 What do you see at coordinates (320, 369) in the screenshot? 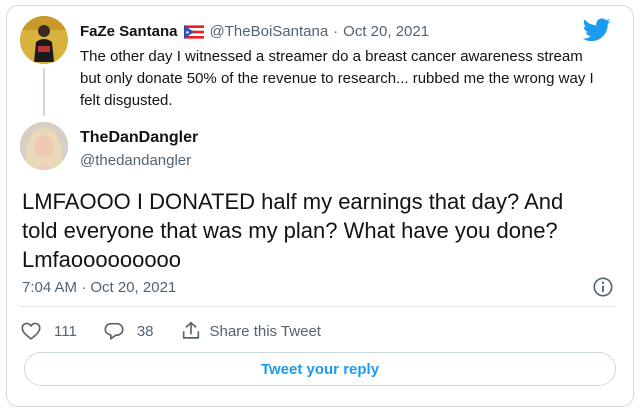
I see `tweet-your-reply-button: Tweet your reply` at bounding box center [320, 369].